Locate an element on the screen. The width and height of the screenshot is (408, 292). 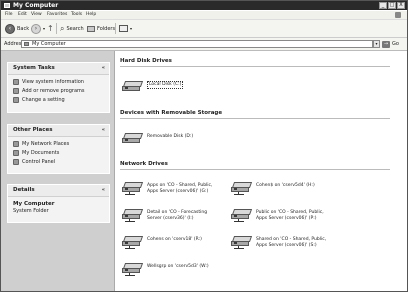
section-hard-disk-drives: Hard Disk Drives is located at coordinates (146, 61).